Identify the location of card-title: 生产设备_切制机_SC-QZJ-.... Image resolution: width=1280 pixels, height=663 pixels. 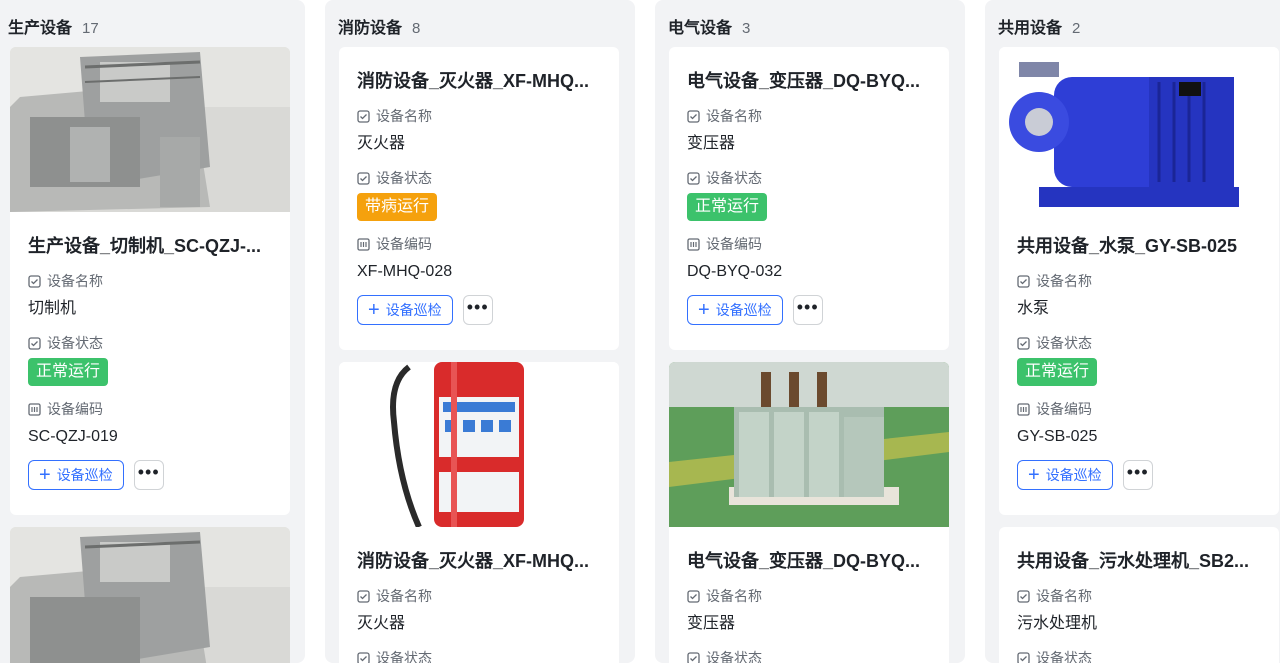
(150, 246).